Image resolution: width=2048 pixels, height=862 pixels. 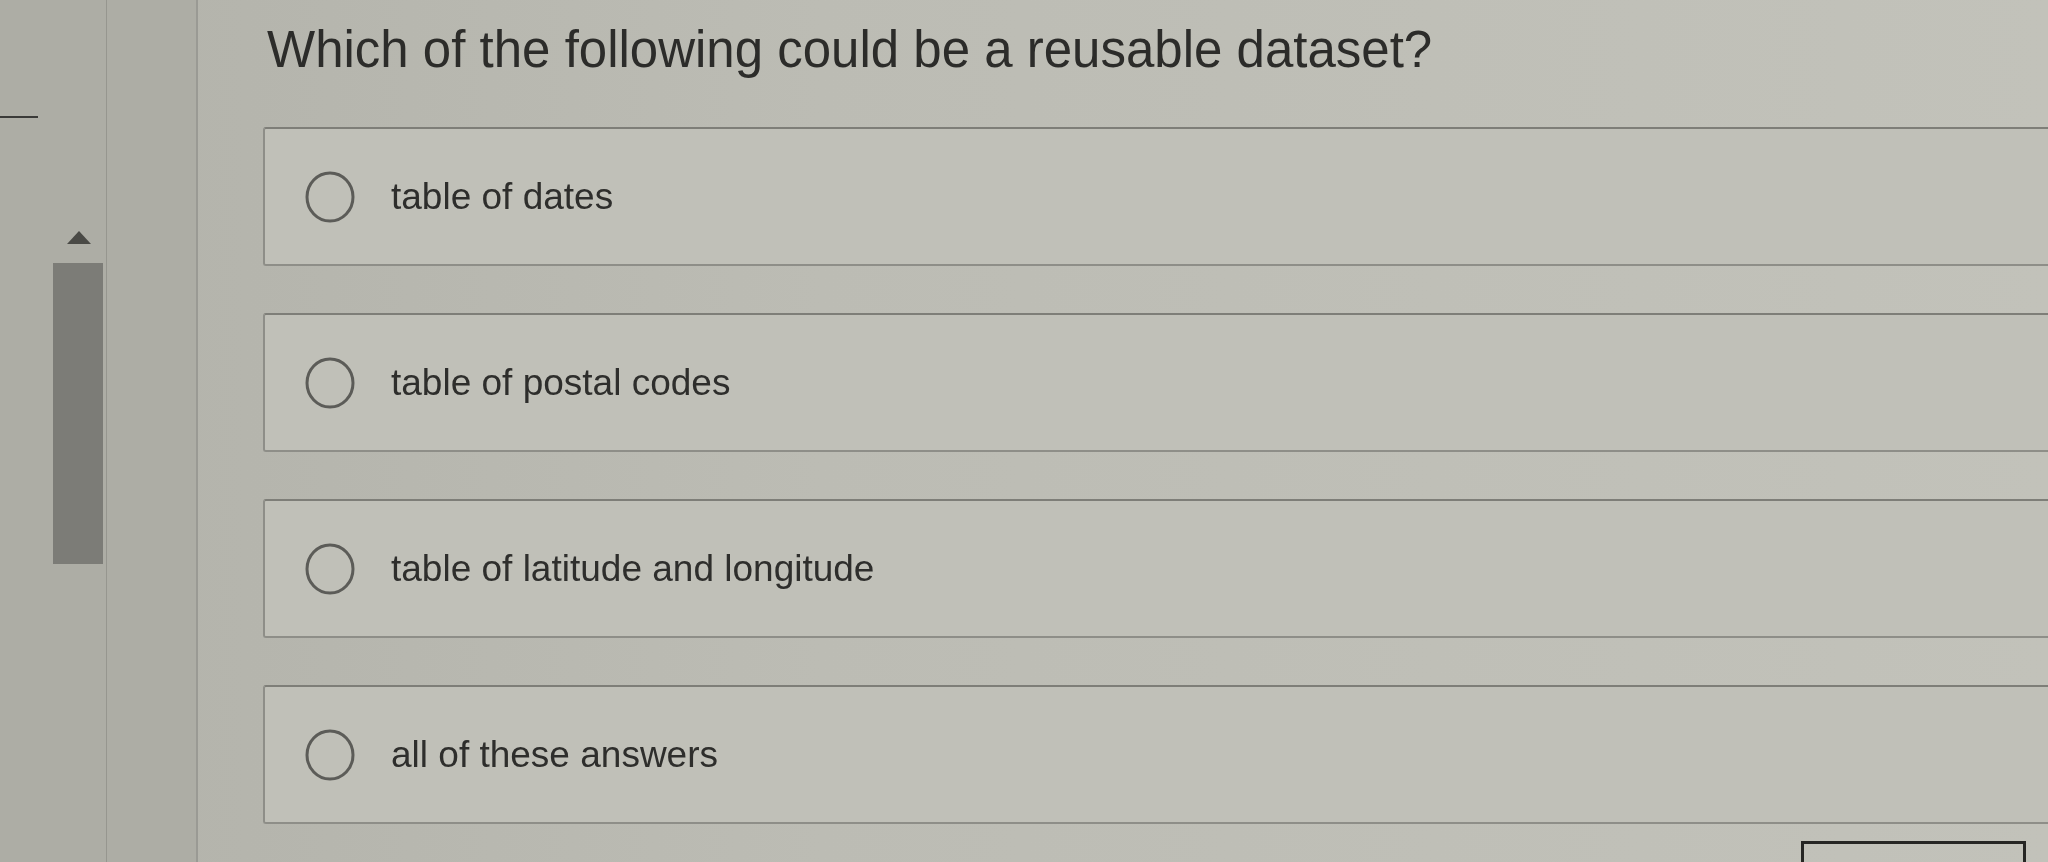 What do you see at coordinates (1913, 851) in the screenshot?
I see `partial-button` at bounding box center [1913, 851].